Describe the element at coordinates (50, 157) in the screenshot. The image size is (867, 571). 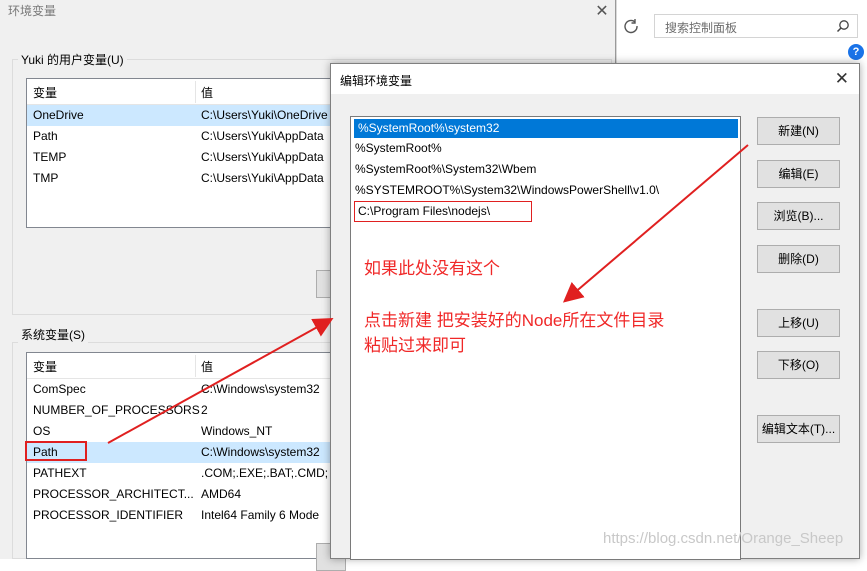
I see `variable-name: TEMP` at that location.